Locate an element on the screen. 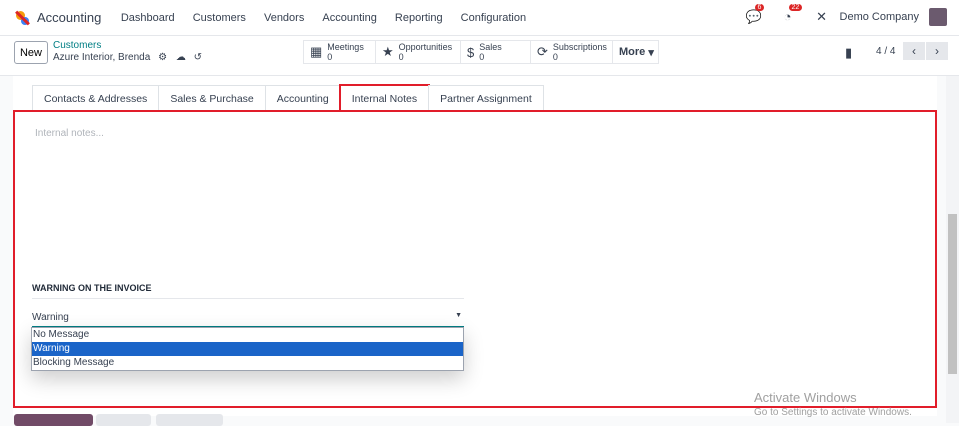 Image resolution: width=959 pixels, height=426 pixels. cloud-save-icon: ☁ is located at coordinates (181, 57).